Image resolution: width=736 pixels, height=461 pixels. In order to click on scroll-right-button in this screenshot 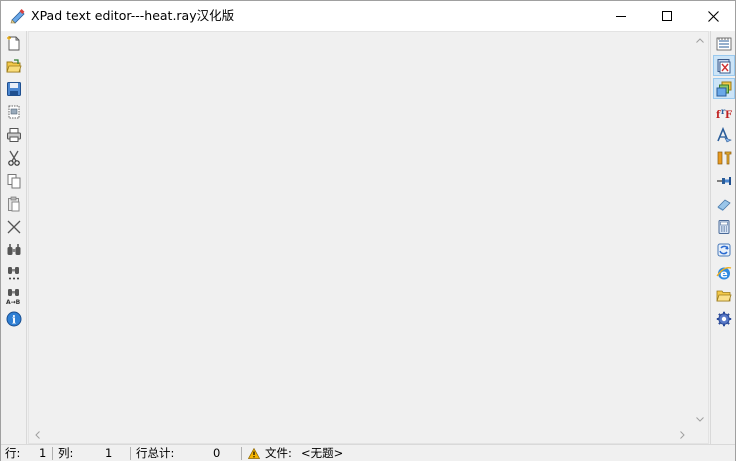, I will do `click(682, 434)`.